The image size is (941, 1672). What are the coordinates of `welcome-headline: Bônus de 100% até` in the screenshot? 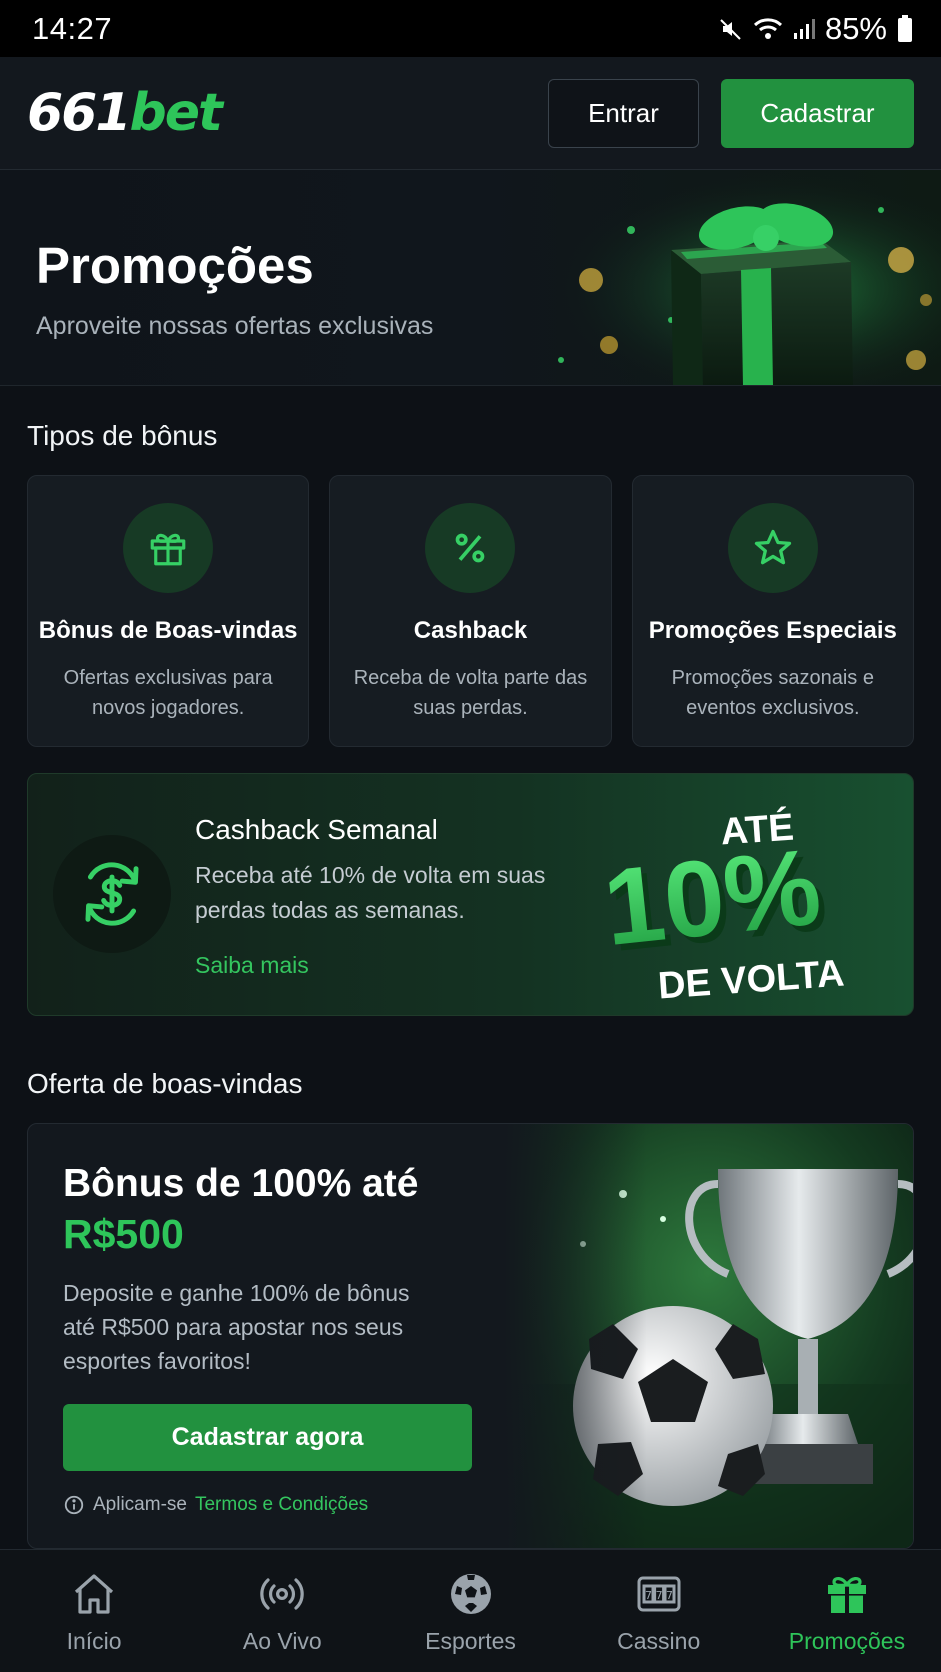 It's located at (241, 1183).